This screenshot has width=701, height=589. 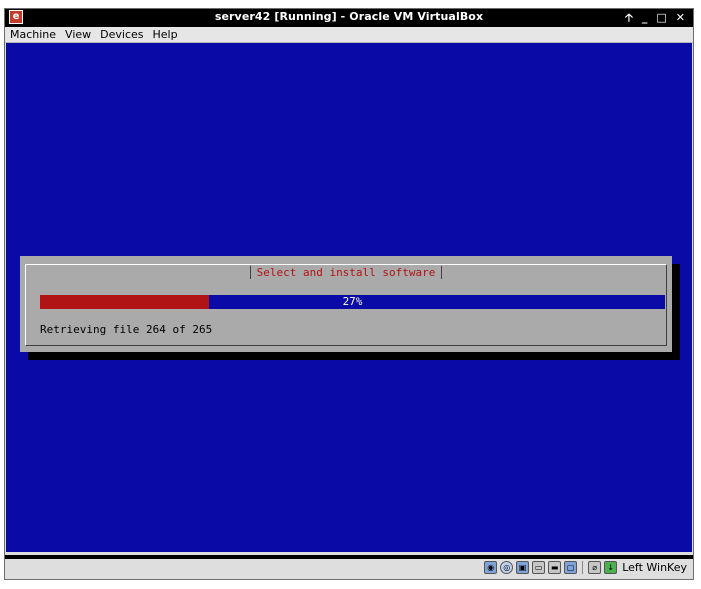 I want to click on menu-view: View, so click(x=78, y=34).